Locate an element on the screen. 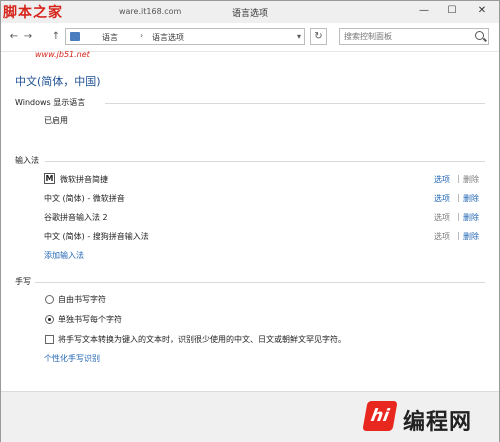  minimize-button: — is located at coordinates (424, 11).